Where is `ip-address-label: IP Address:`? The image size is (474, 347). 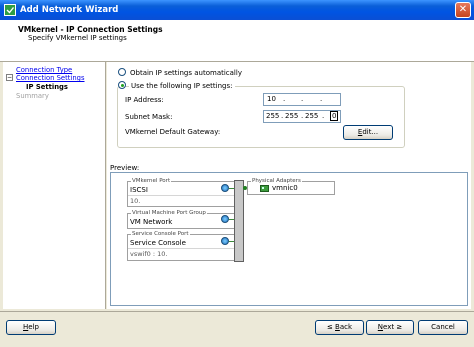
ip-address-label: IP Address: is located at coordinates (144, 100).